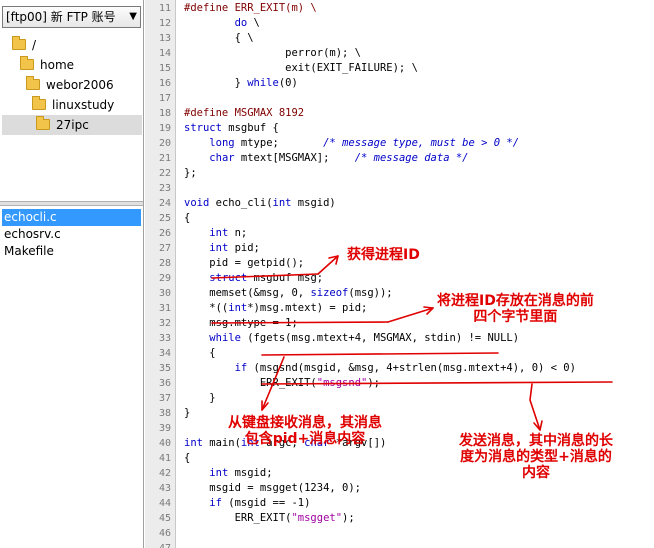  I want to click on line-number: 21, so click(164, 158).